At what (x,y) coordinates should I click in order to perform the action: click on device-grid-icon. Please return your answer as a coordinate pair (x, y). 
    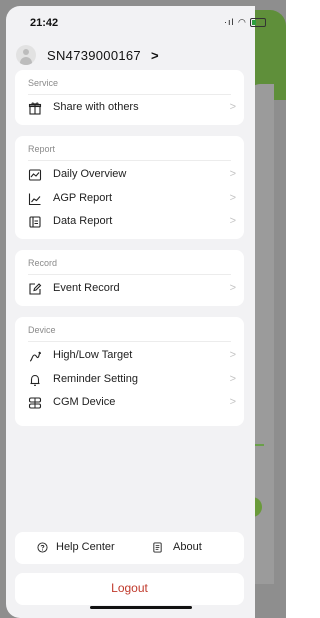
    Looking at the image, I should click on (35, 403).